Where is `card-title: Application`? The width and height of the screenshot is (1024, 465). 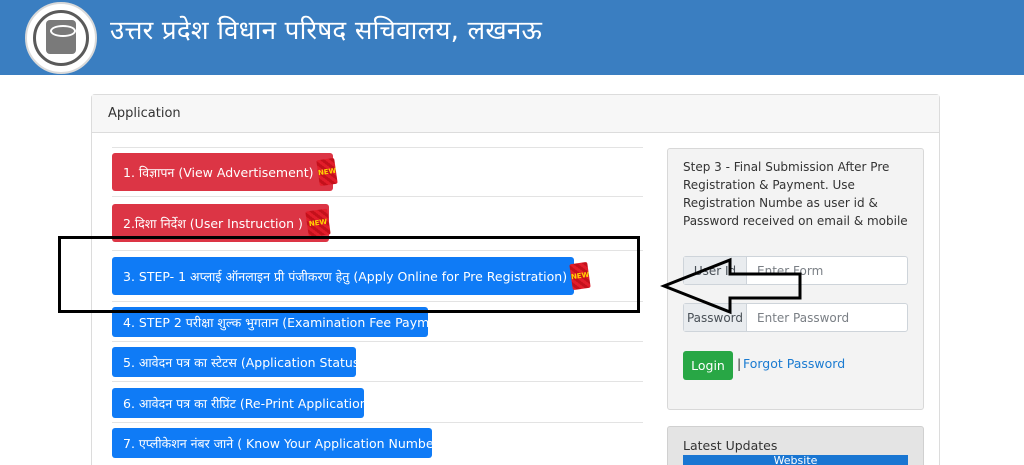
card-title: Application is located at coordinates (515, 114).